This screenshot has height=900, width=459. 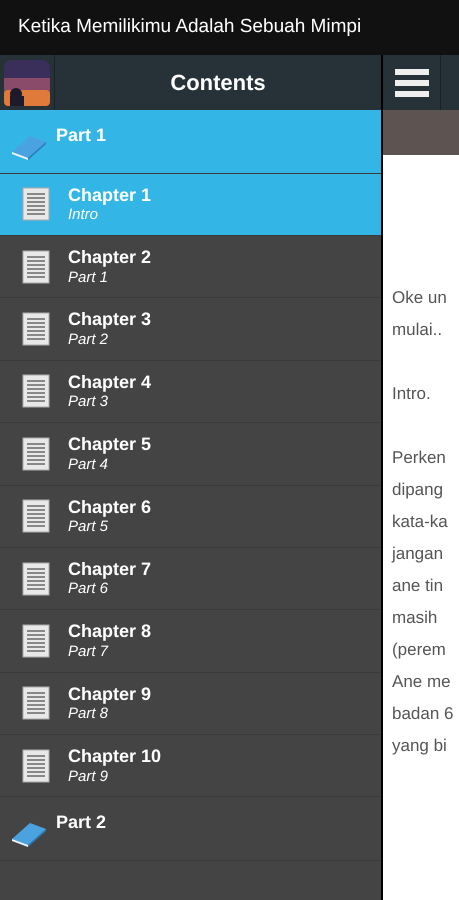 I want to click on menu-icon, so click(x=411, y=83).